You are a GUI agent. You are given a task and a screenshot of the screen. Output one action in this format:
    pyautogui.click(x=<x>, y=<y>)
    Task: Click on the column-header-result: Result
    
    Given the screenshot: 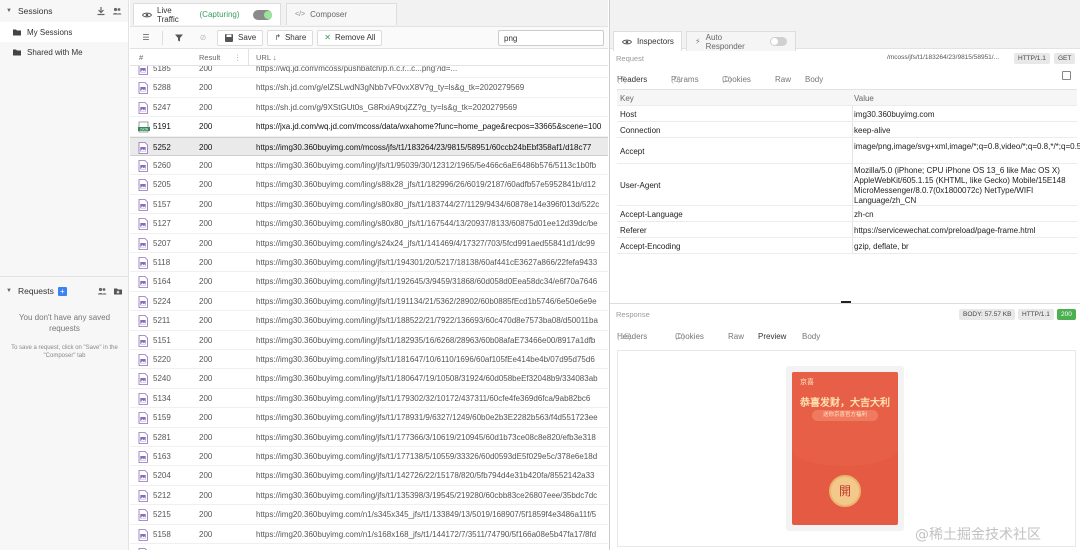 What is the action you would take?
    pyautogui.click(x=209, y=57)
    